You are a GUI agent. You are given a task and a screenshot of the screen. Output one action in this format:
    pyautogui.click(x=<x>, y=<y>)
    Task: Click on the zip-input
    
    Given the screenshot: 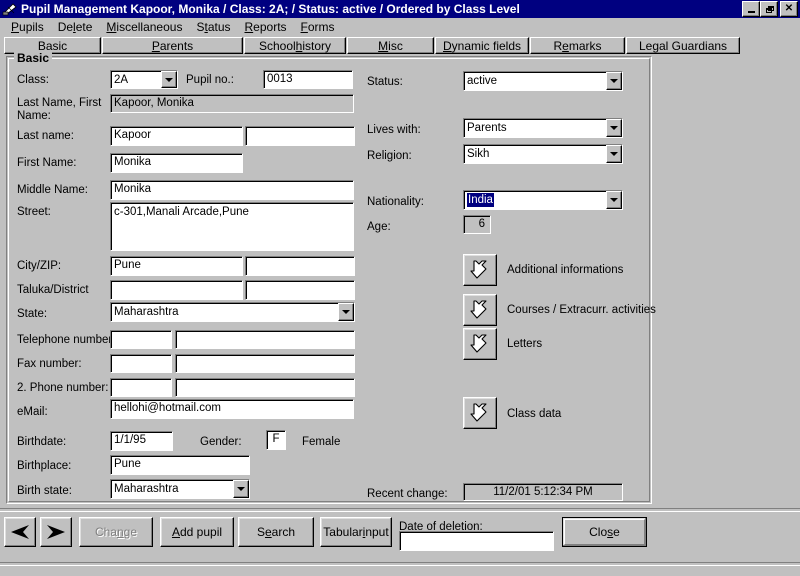 What is the action you would take?
    pyautogui.click(x=300, y=266)
    